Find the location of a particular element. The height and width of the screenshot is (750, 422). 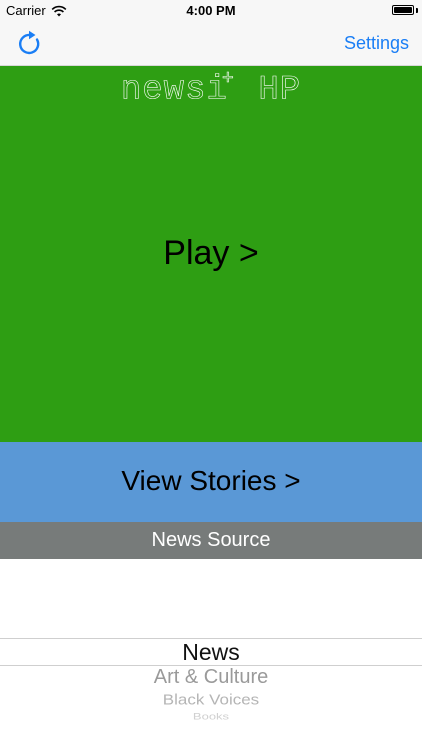

refresh-button is located at coordinates (30, 44).